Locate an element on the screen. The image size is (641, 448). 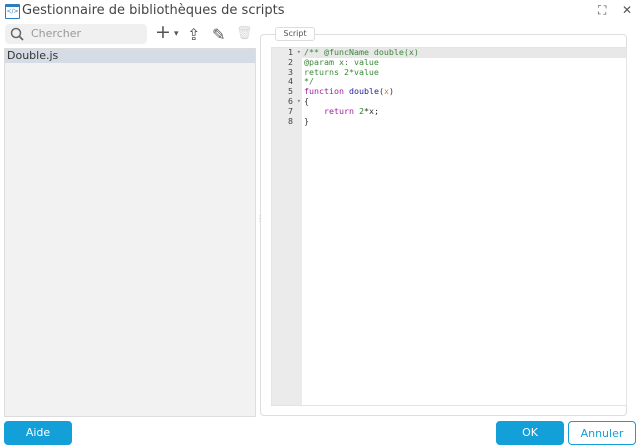
code-line: function double(x) is located at coordinates (465, 91).